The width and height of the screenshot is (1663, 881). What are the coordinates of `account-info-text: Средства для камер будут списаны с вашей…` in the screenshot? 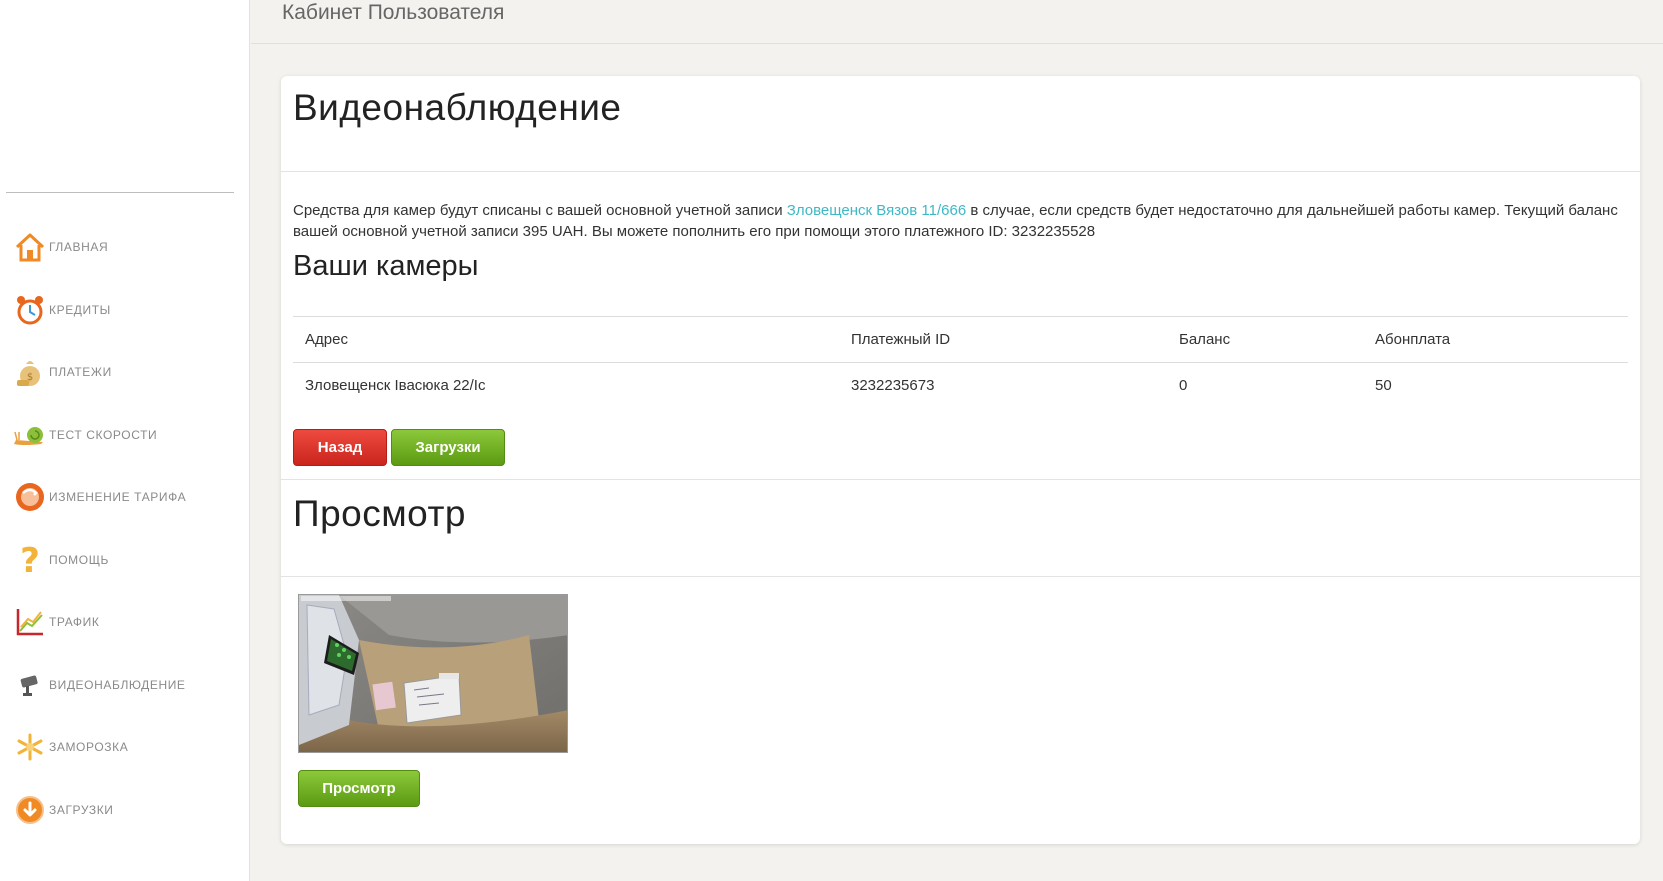 It's located at (958, 221).